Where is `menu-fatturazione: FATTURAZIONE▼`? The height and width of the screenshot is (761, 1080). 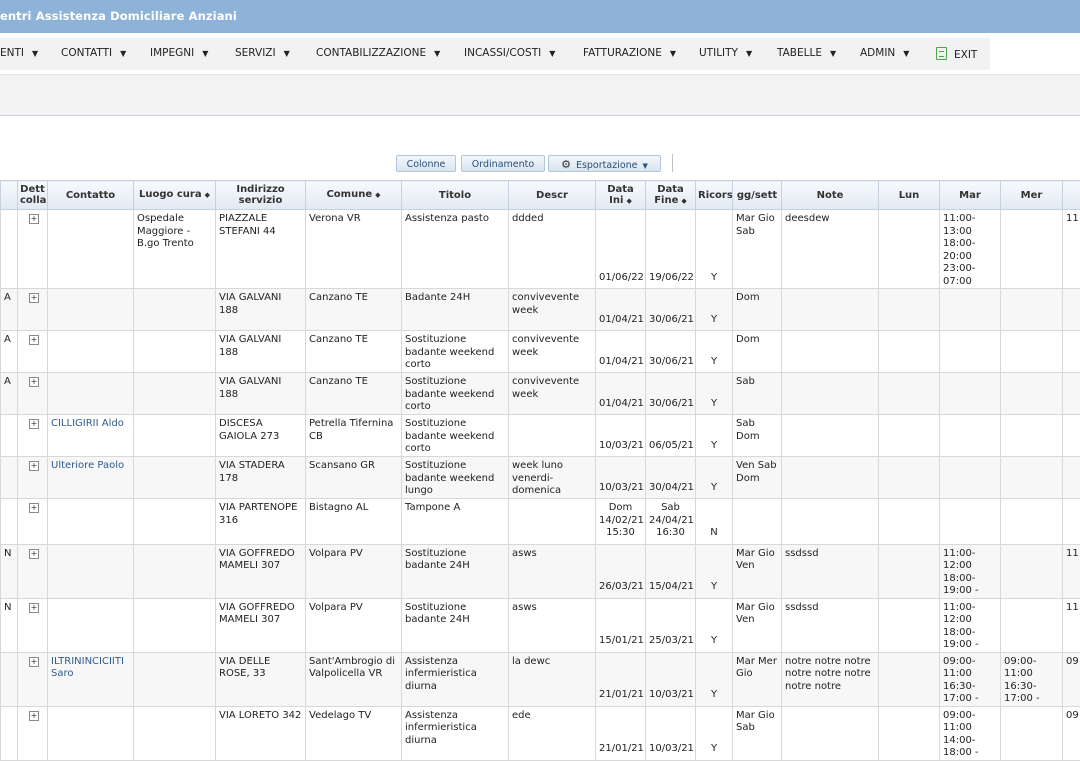
menu-fatturazione: FATTURAZIONE▼ is located at coordinates (629, 53).